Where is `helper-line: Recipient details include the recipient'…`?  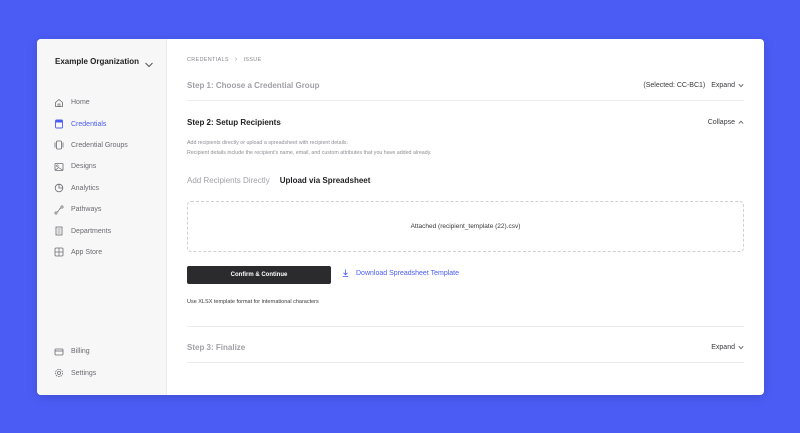
helper-line: Recipient details include the recipient'… is located at coordinates (309, 152).